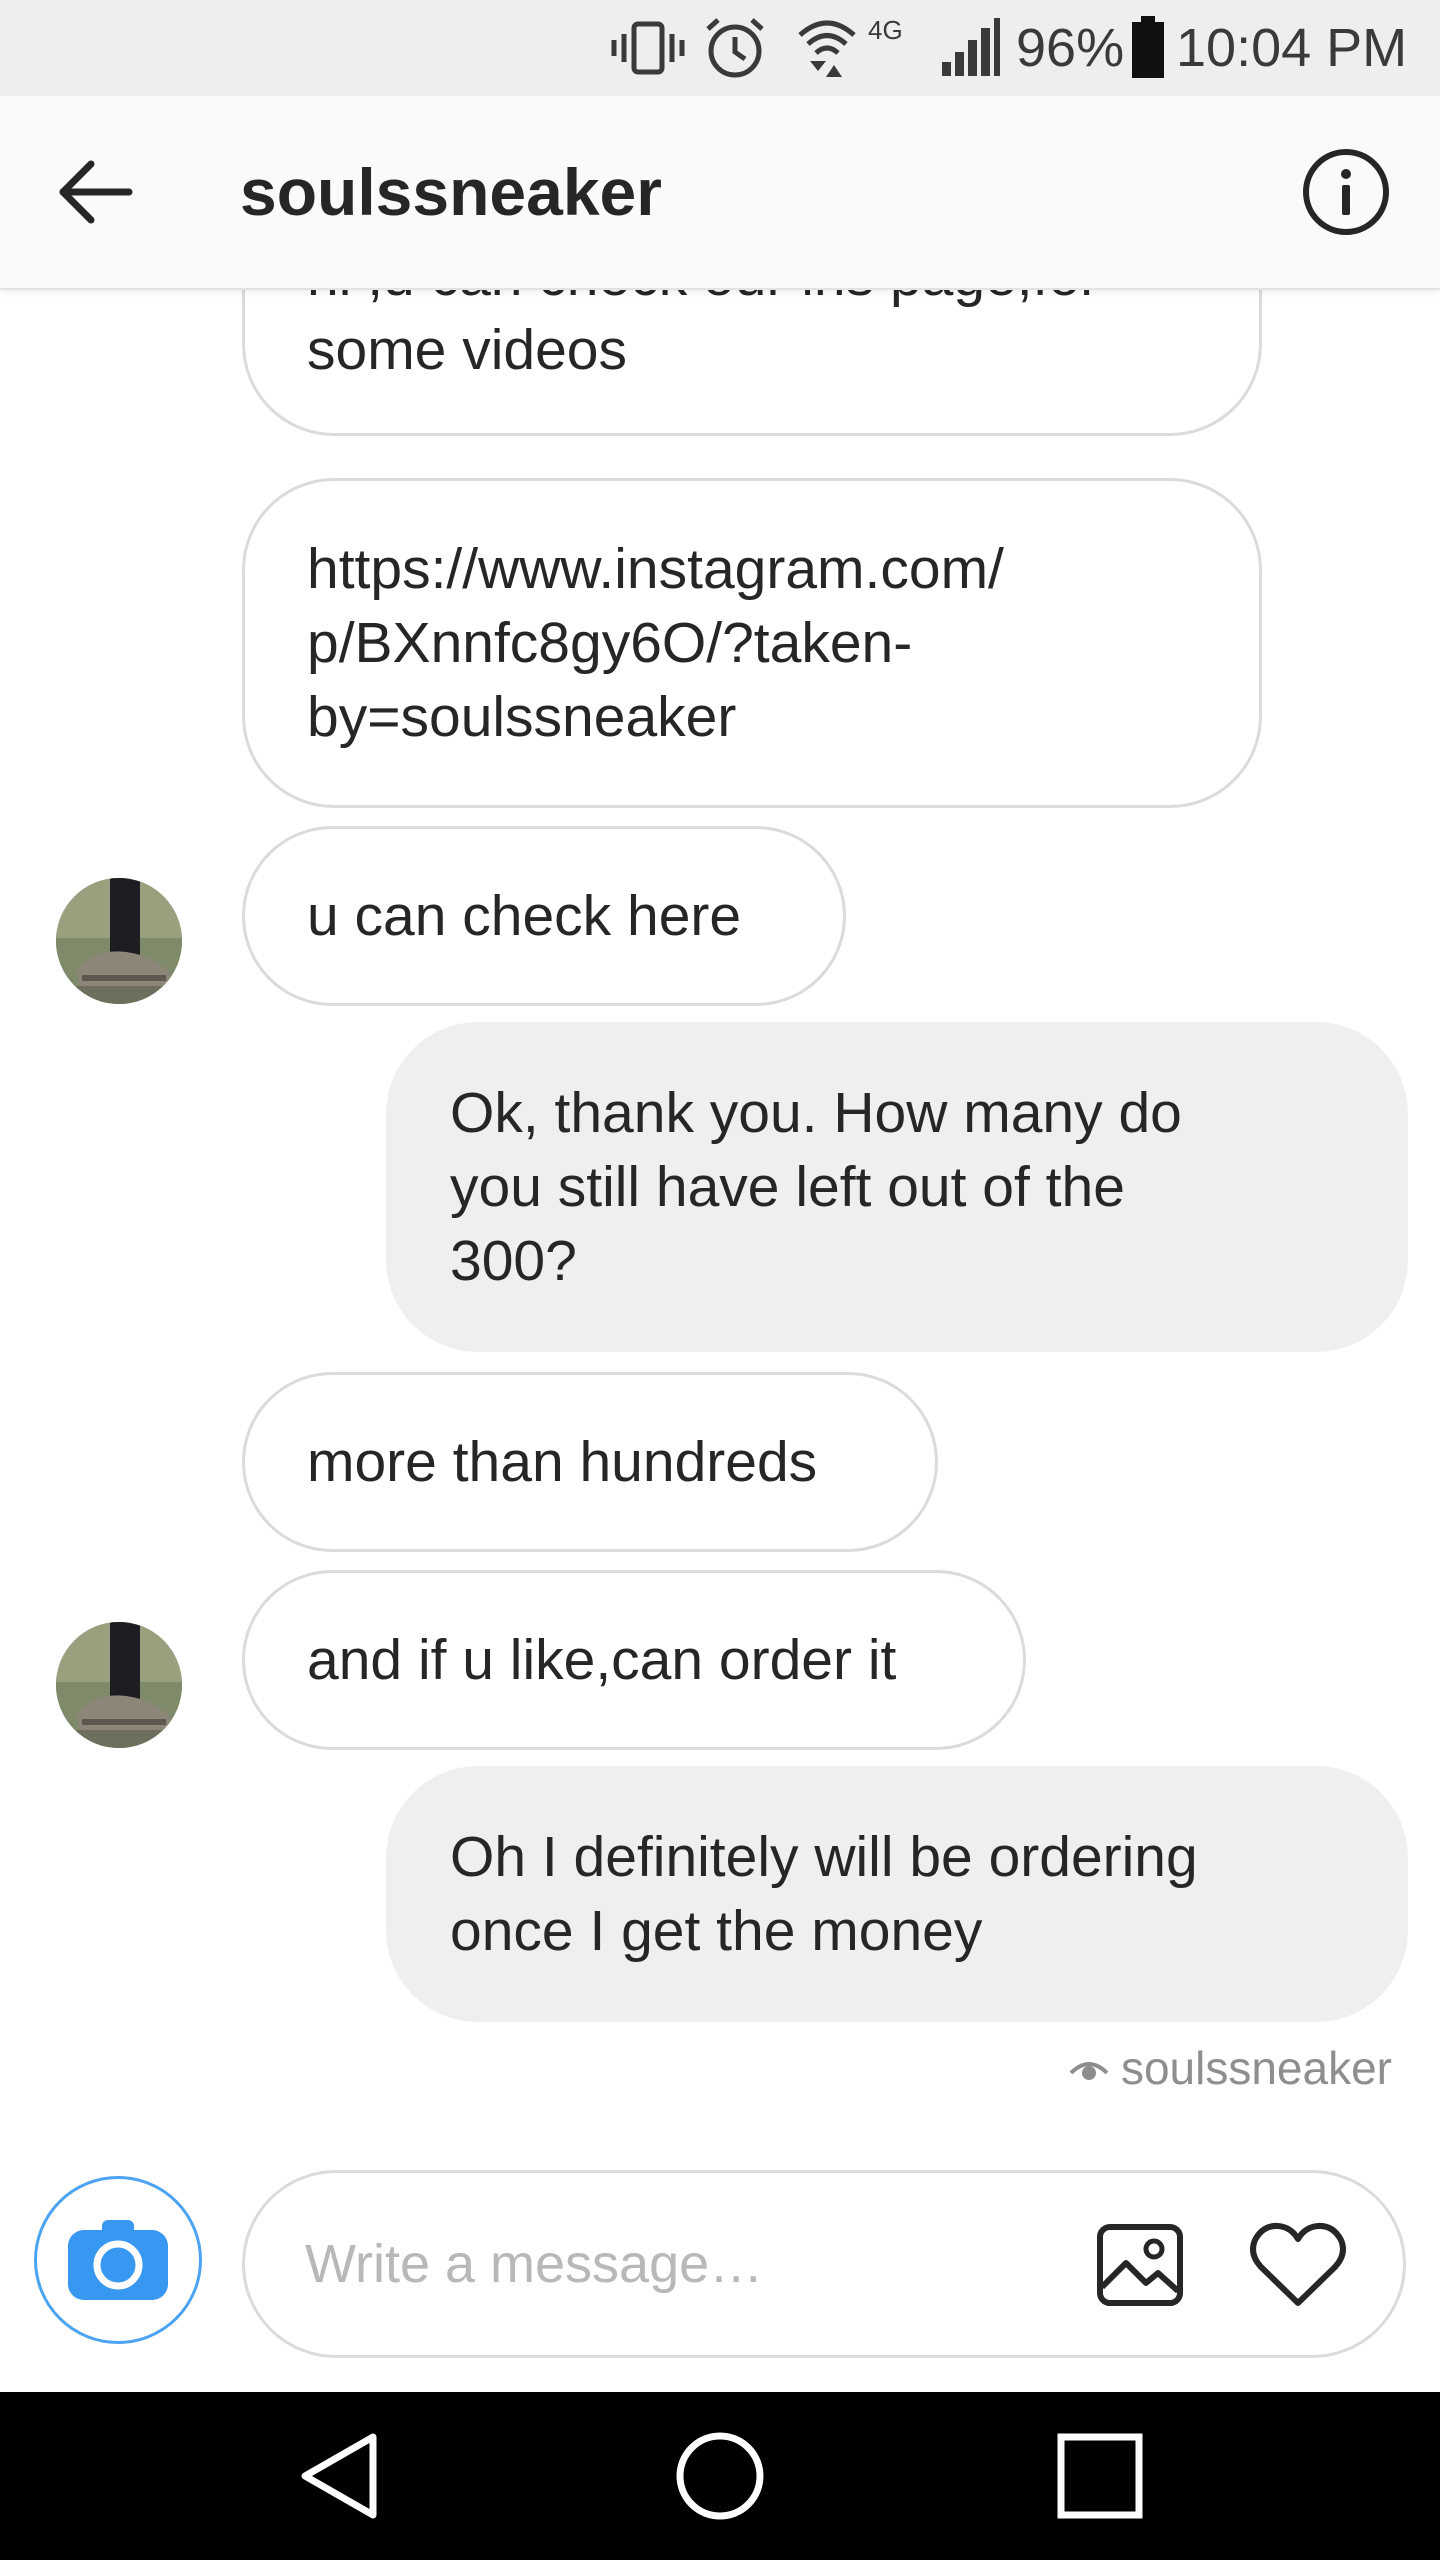 Image resolution: width=1440 pixels, height=2560 pixels. I want to click on conversation-header: soulssneaker, so click(720, 193).